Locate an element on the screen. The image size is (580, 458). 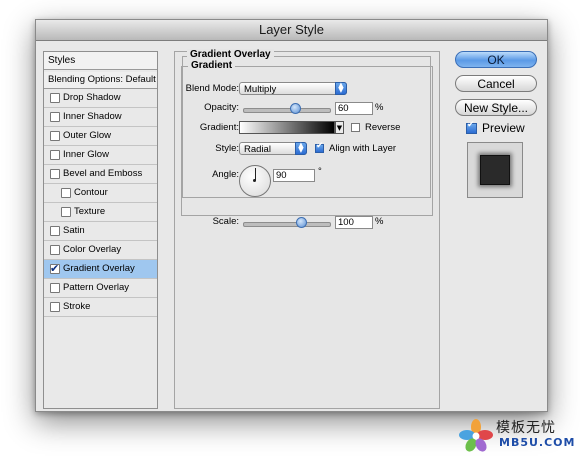
style-item-label: Inner Glow is located at coordinates (86, 154).